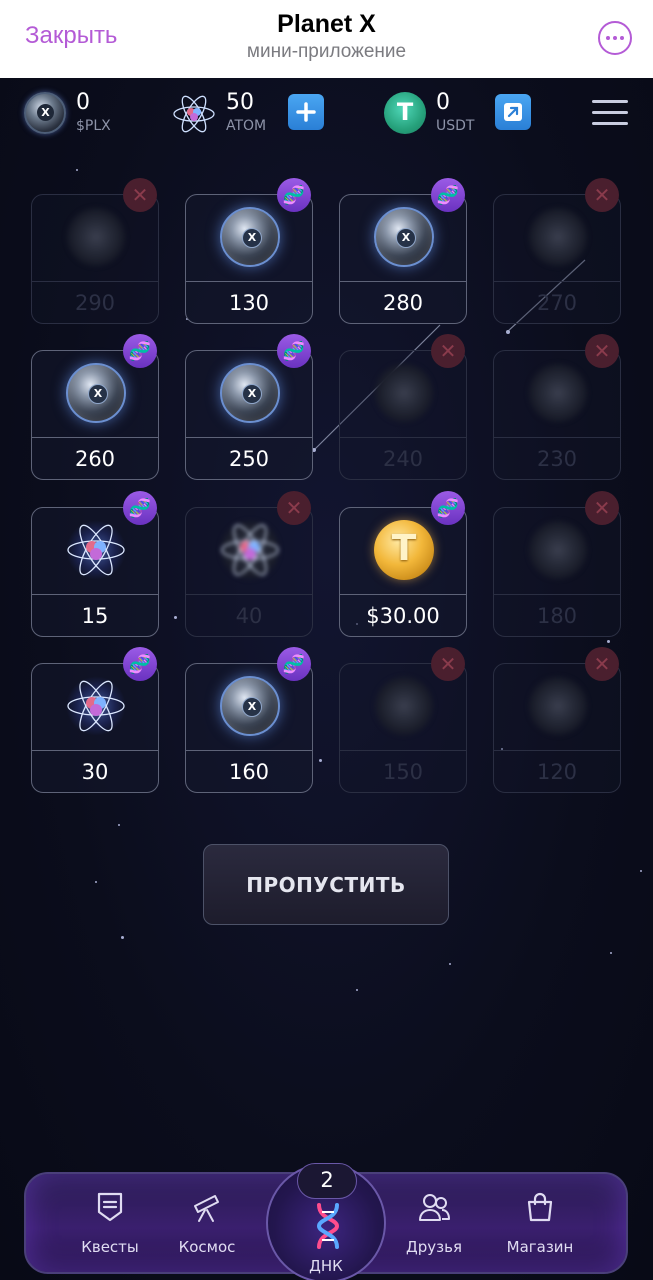 The image size is (653, 1280). What do you see at coordinates (110, 1247) in the screenshot?
I see `nav-quests-label: Квесты` at bounding box center [110, 1247].